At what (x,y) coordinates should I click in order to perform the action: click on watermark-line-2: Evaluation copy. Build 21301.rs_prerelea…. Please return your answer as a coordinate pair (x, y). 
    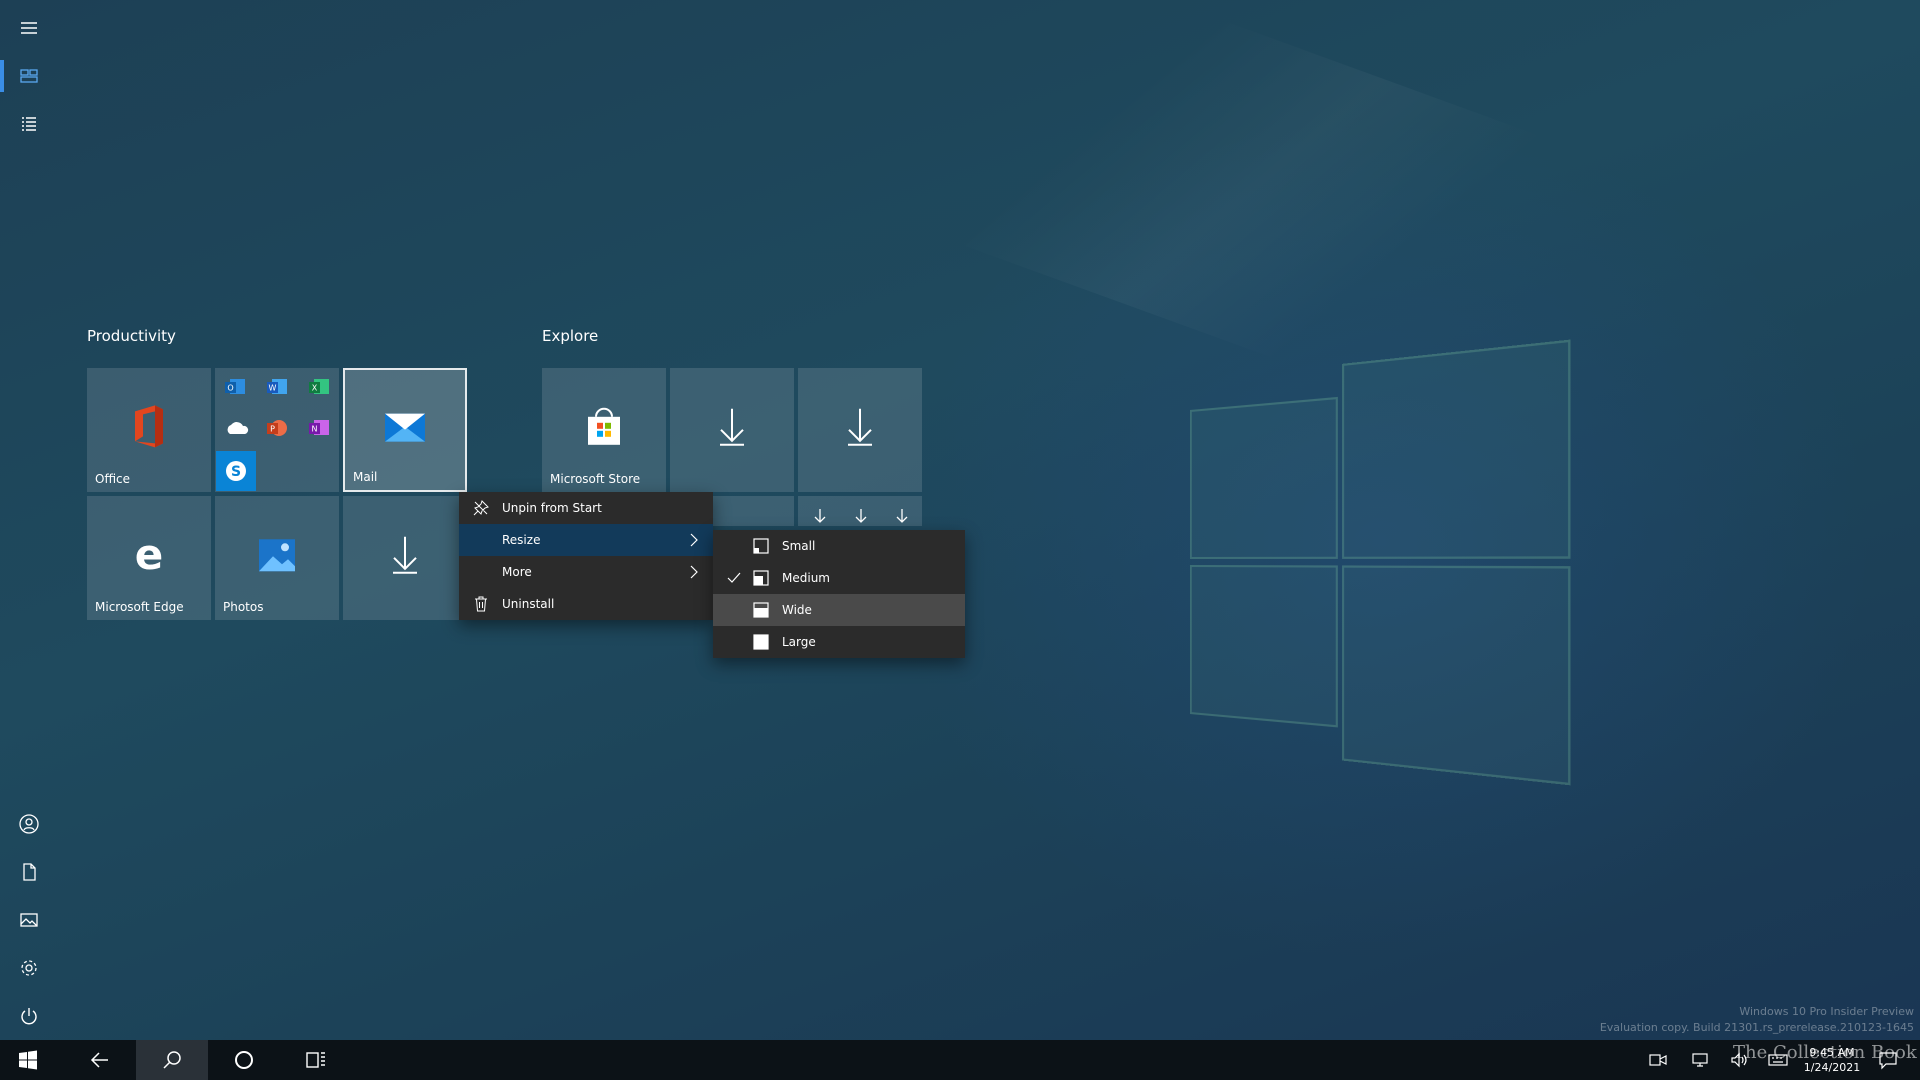
    Looking at the image, I should click on (1756, 1027).